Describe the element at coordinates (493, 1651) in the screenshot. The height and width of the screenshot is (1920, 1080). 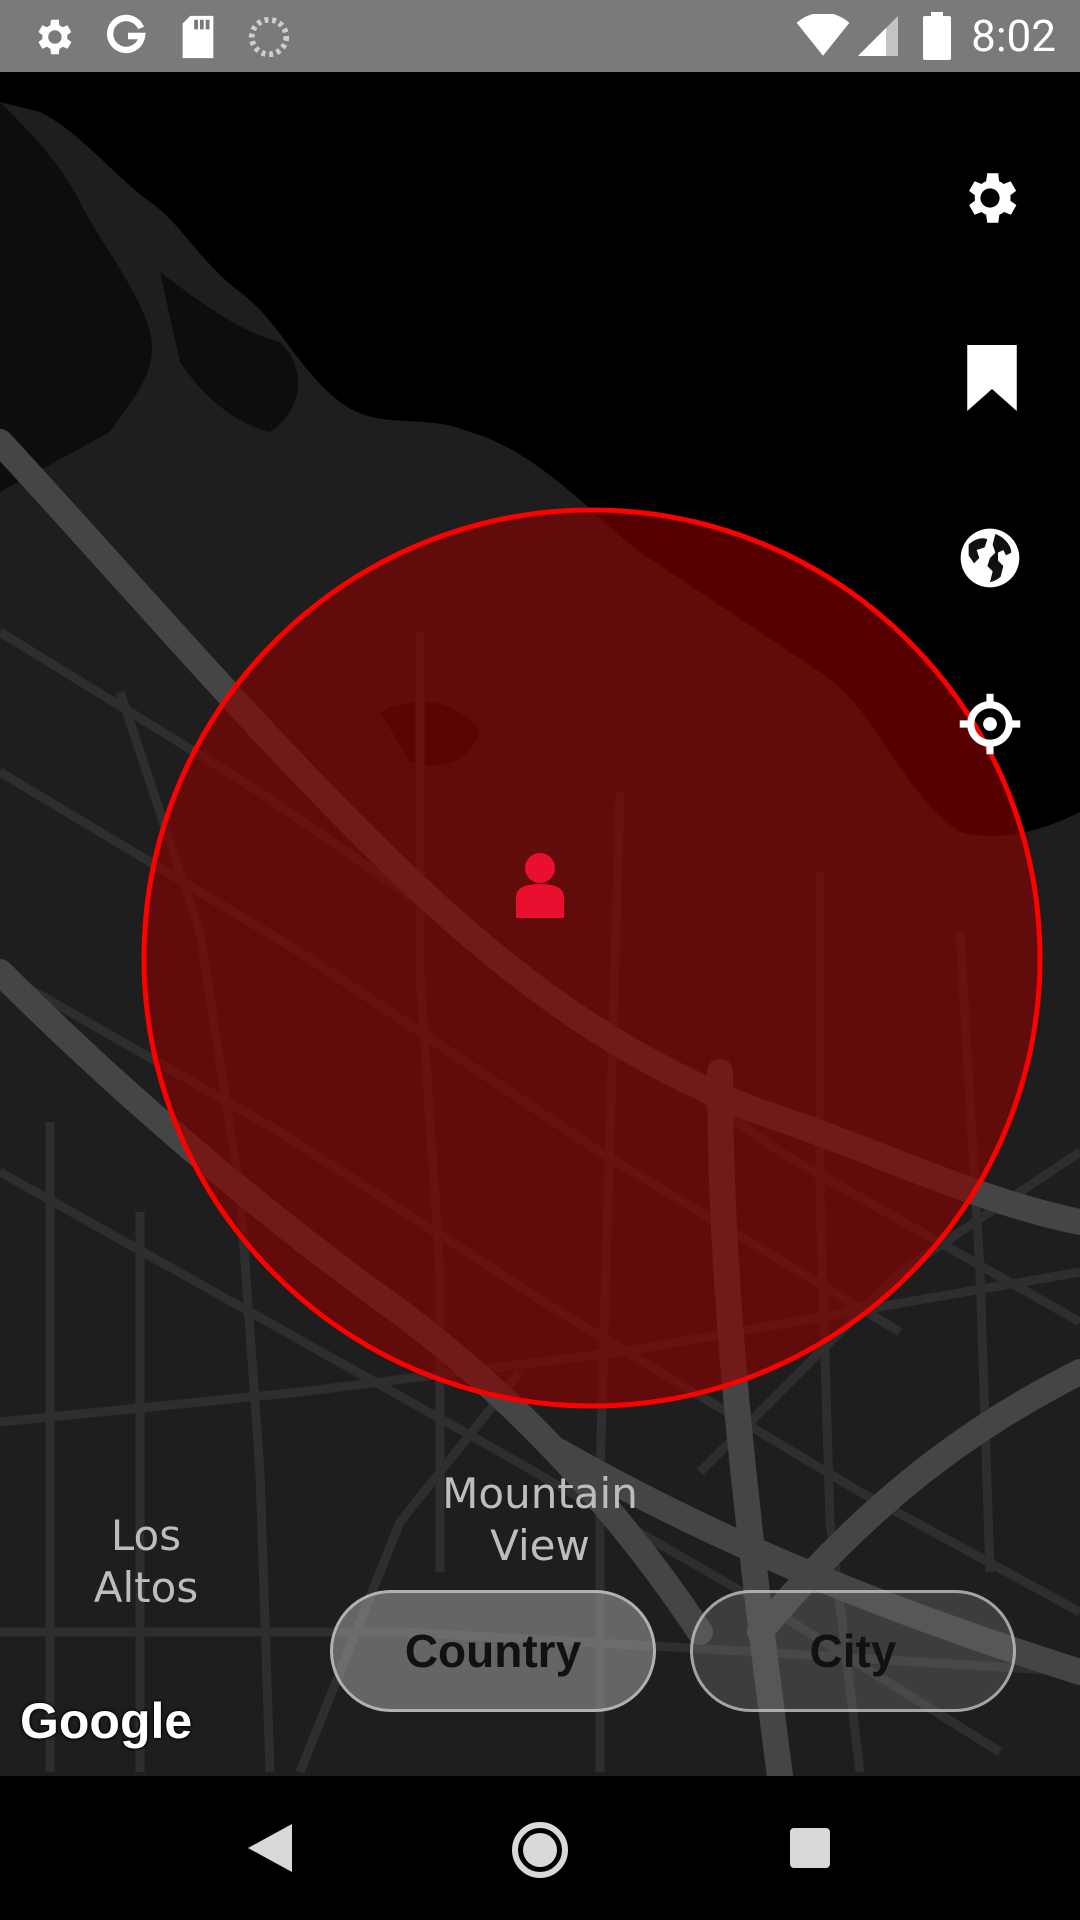
I see `country-button: Country` at that location.